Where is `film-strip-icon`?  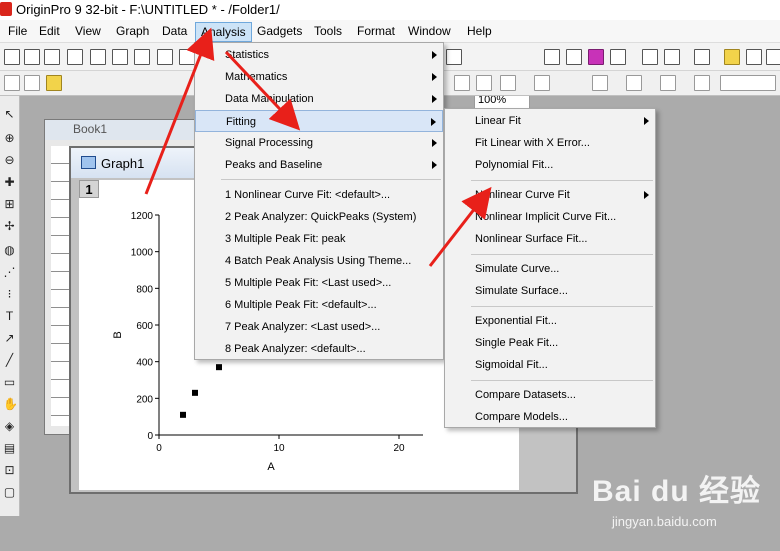 film-strip-icon is located at coordinates (618, 57).